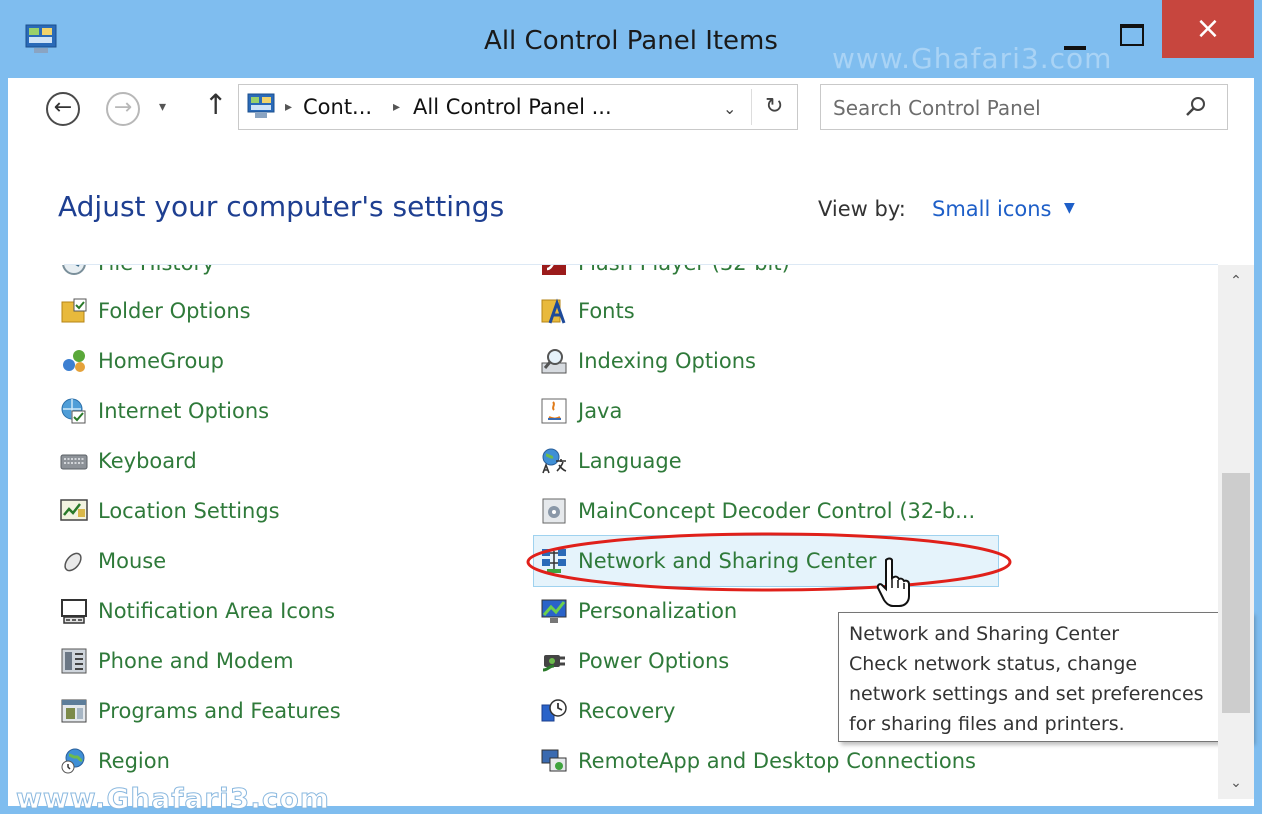  I want to click on close-button: ×, so click(1208, 29).